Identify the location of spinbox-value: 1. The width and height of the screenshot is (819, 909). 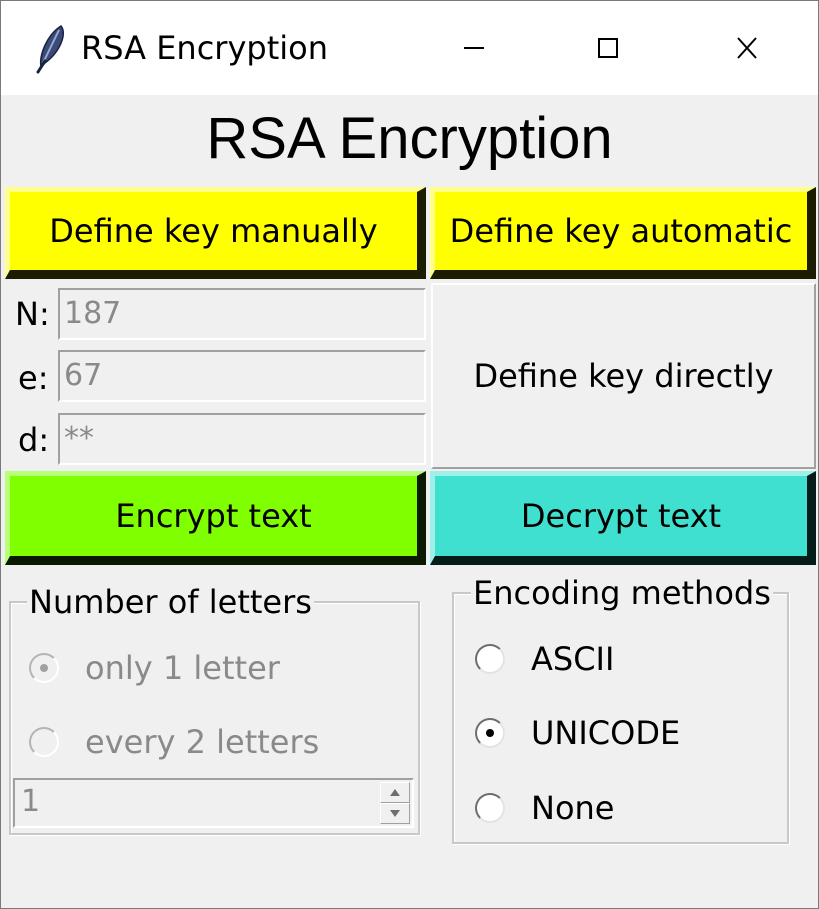
(31, 801).